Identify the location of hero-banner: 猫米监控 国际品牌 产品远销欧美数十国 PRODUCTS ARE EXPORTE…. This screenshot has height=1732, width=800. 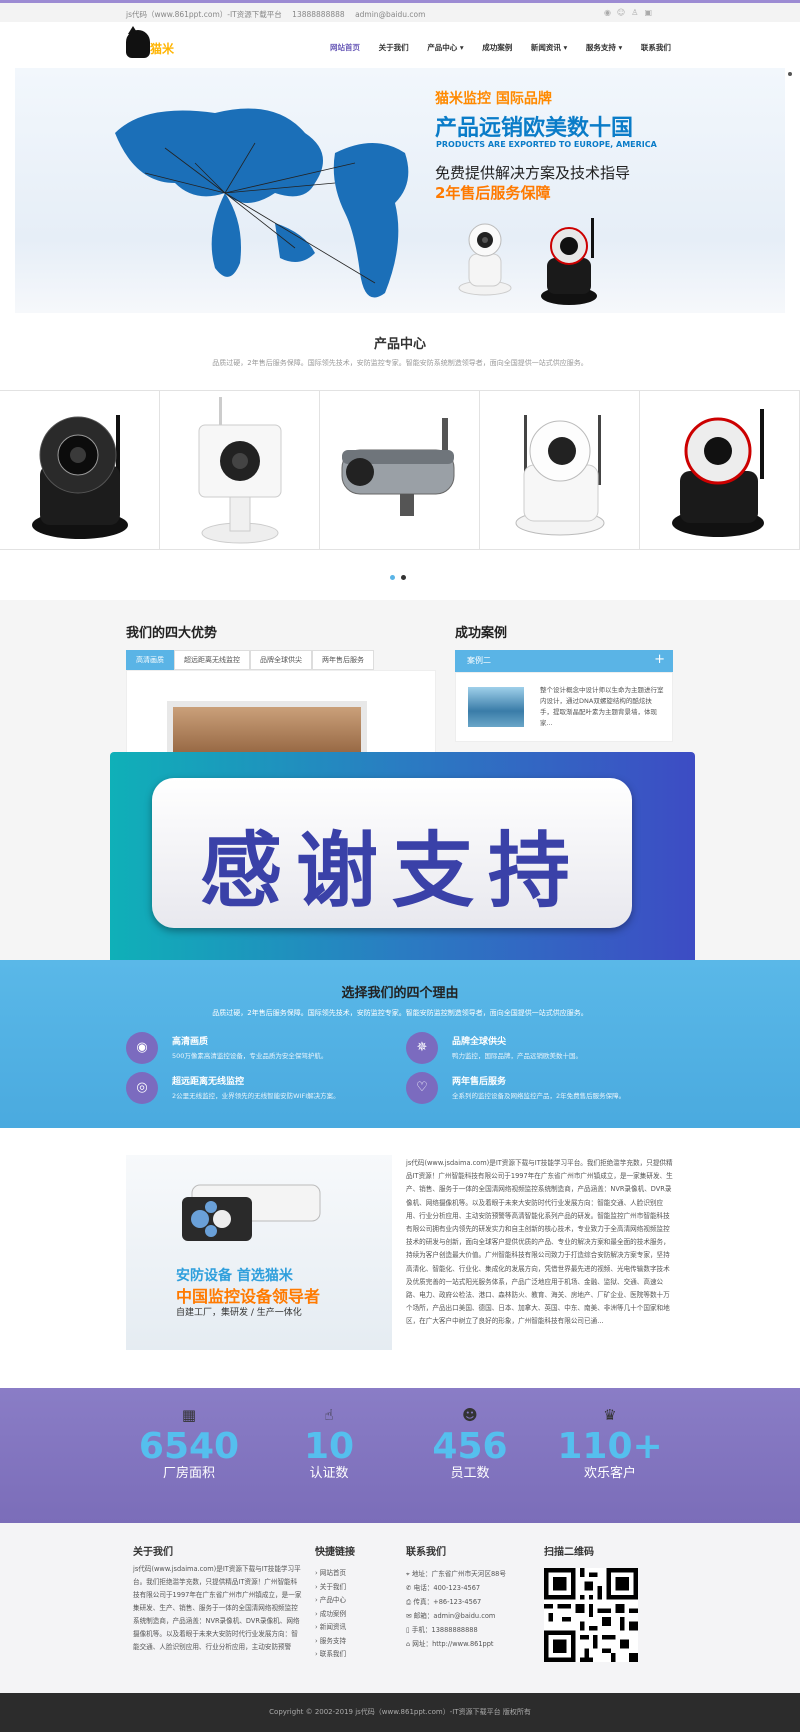
(400, 190).